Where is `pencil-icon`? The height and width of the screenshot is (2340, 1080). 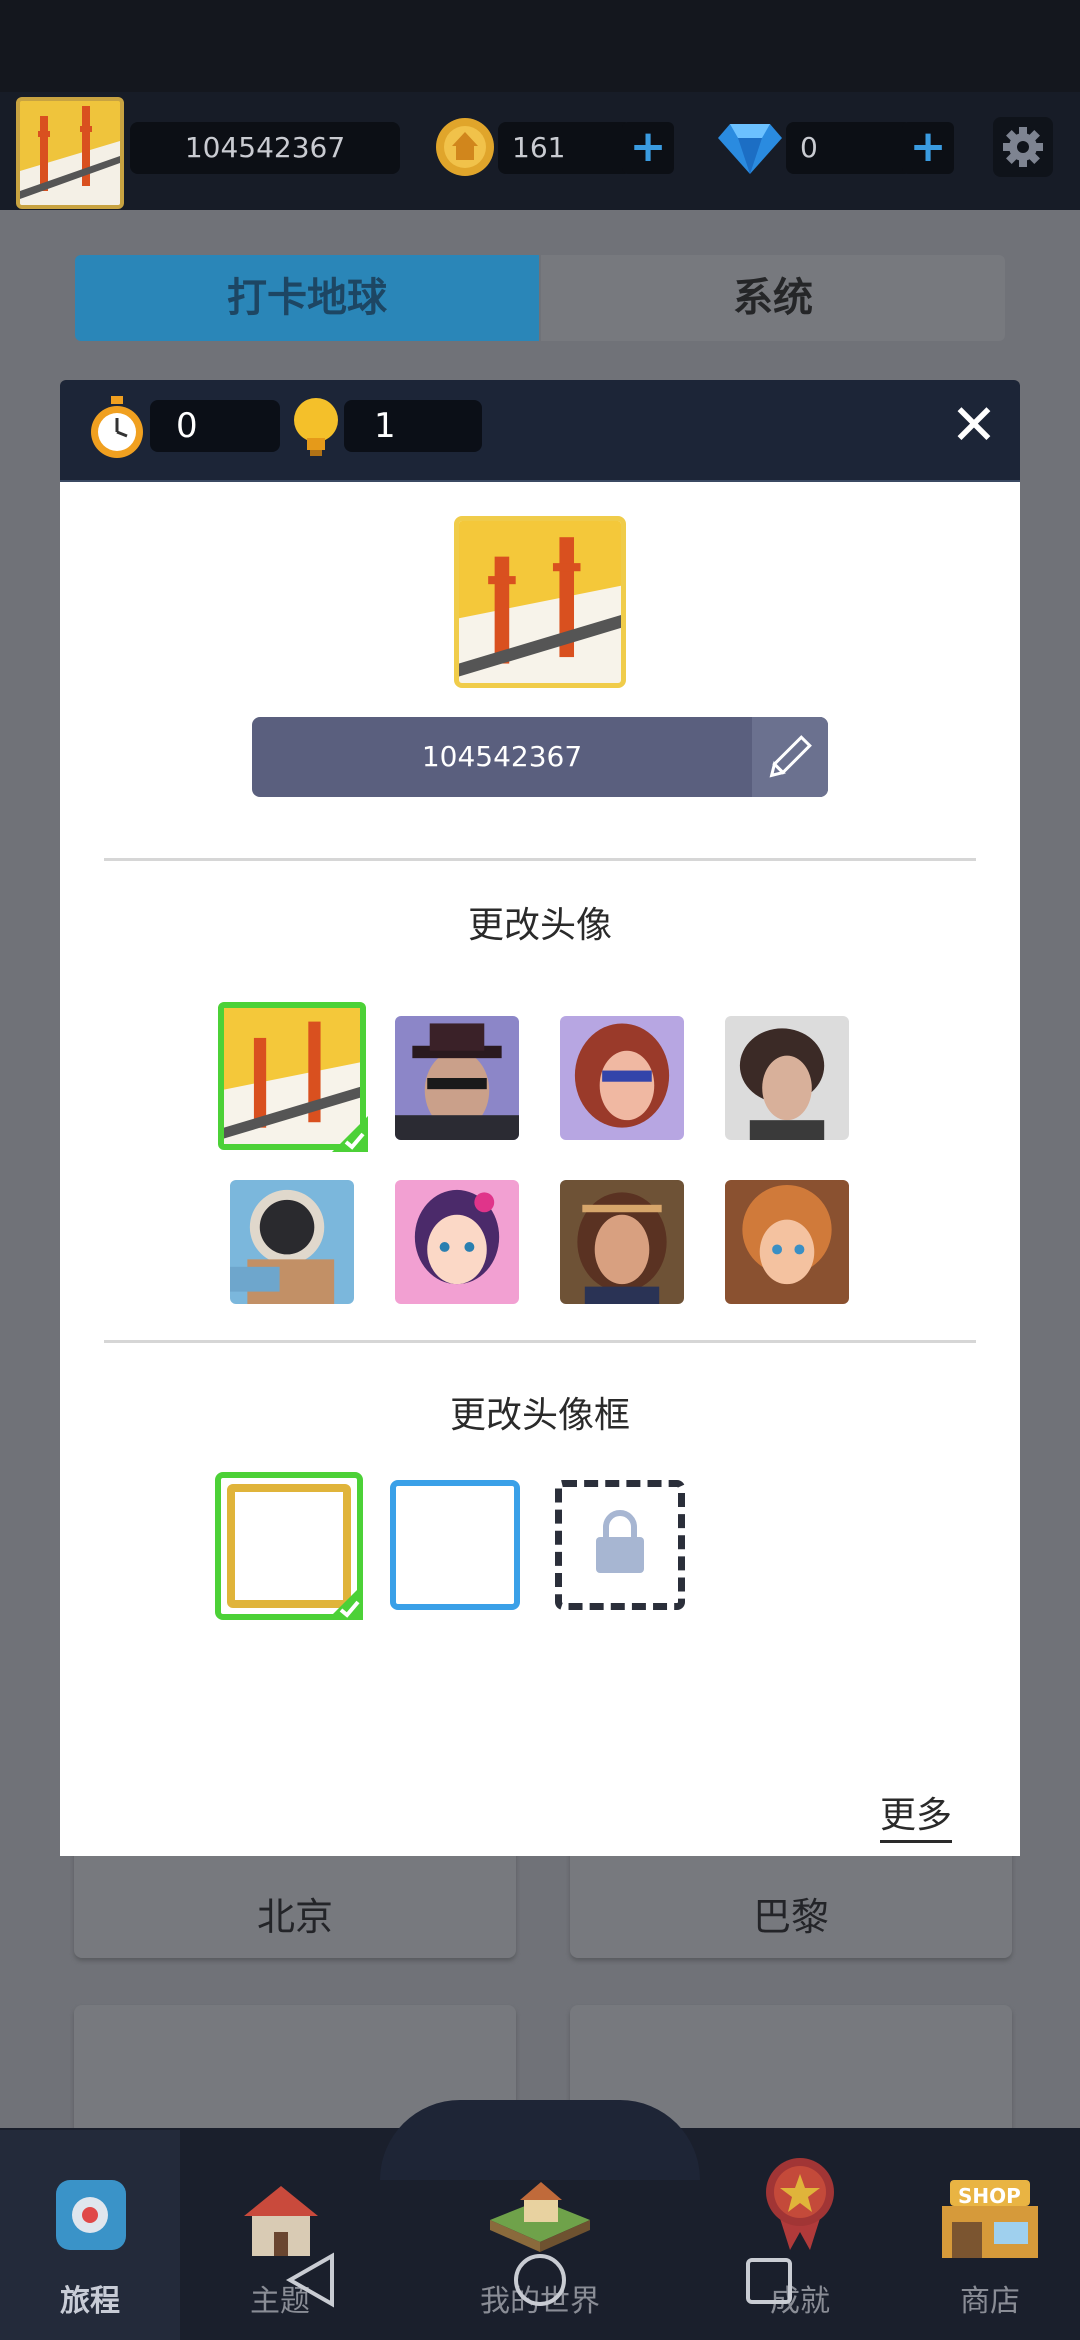 pencil-icon is located at coordinates (790, 757).